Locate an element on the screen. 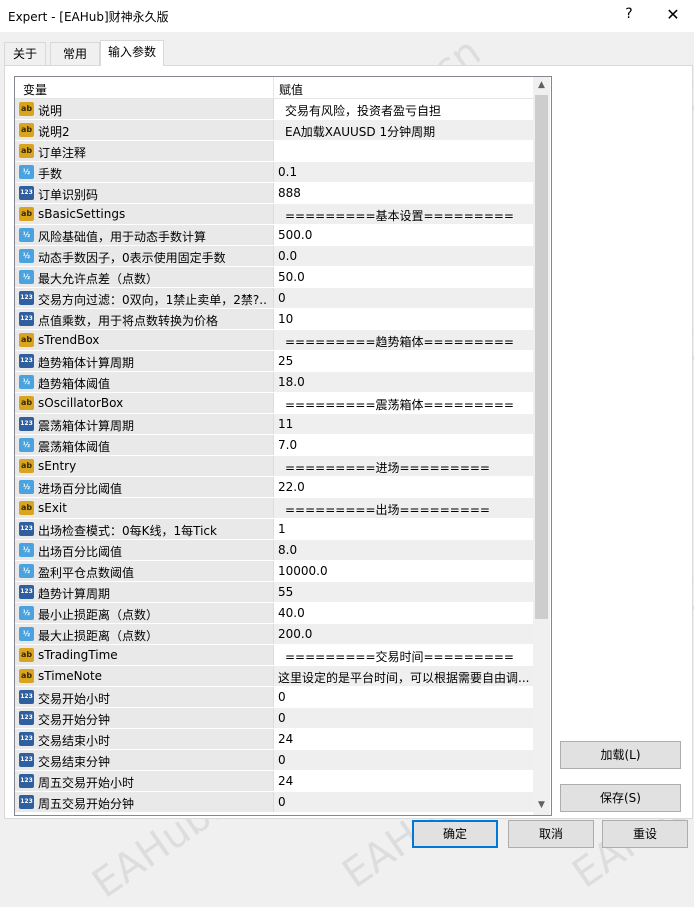  variable-cell: ab 订单注释 is located at coordinates (144, 151).